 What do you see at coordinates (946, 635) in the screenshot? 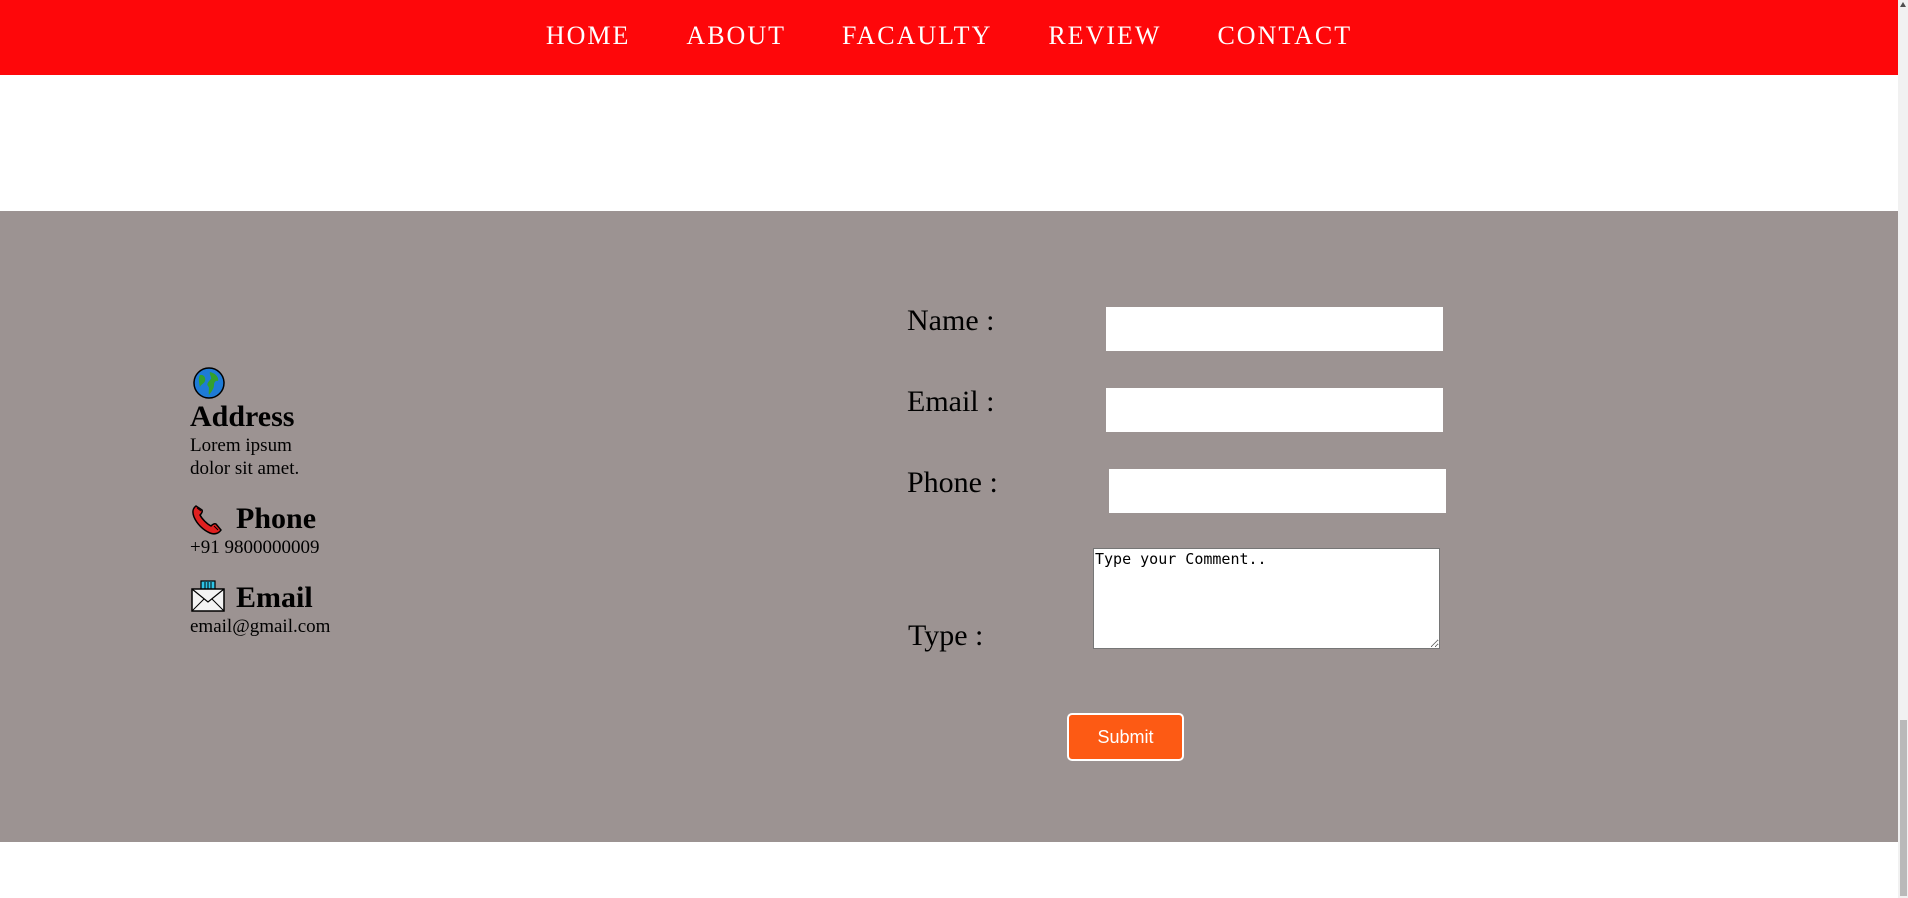
I see `type-label: Type :` at bounding box center [946, 635].